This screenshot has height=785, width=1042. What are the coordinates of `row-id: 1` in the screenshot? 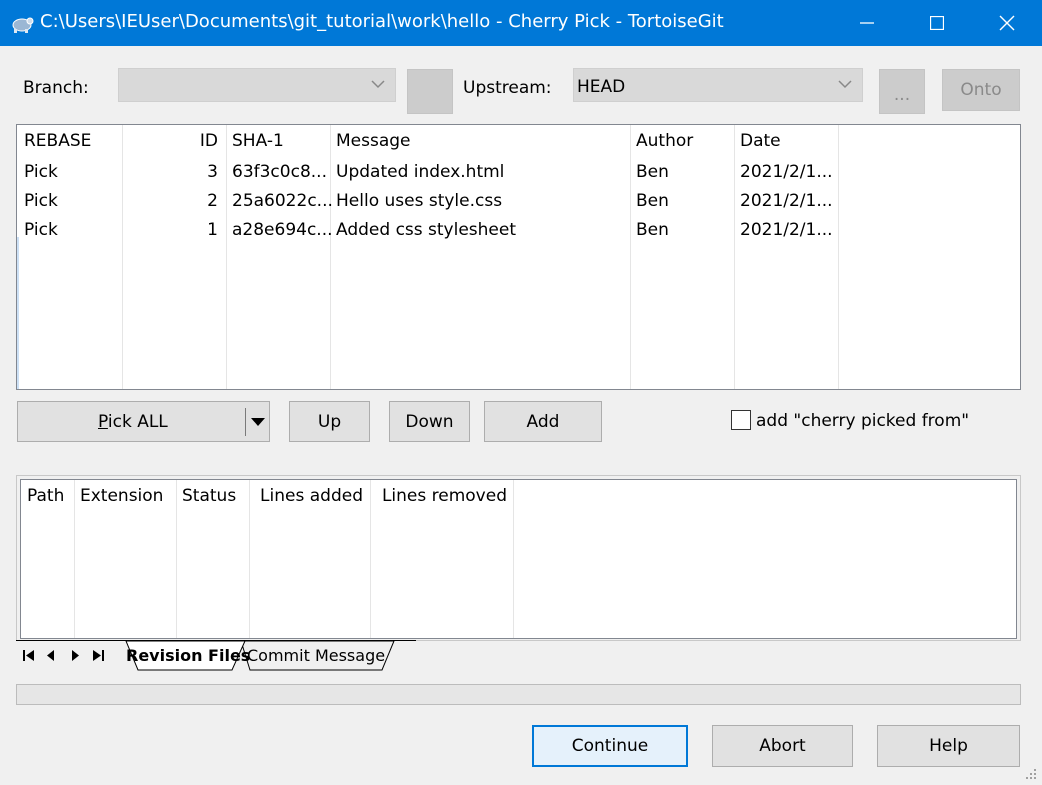 It's located at (212, 230).